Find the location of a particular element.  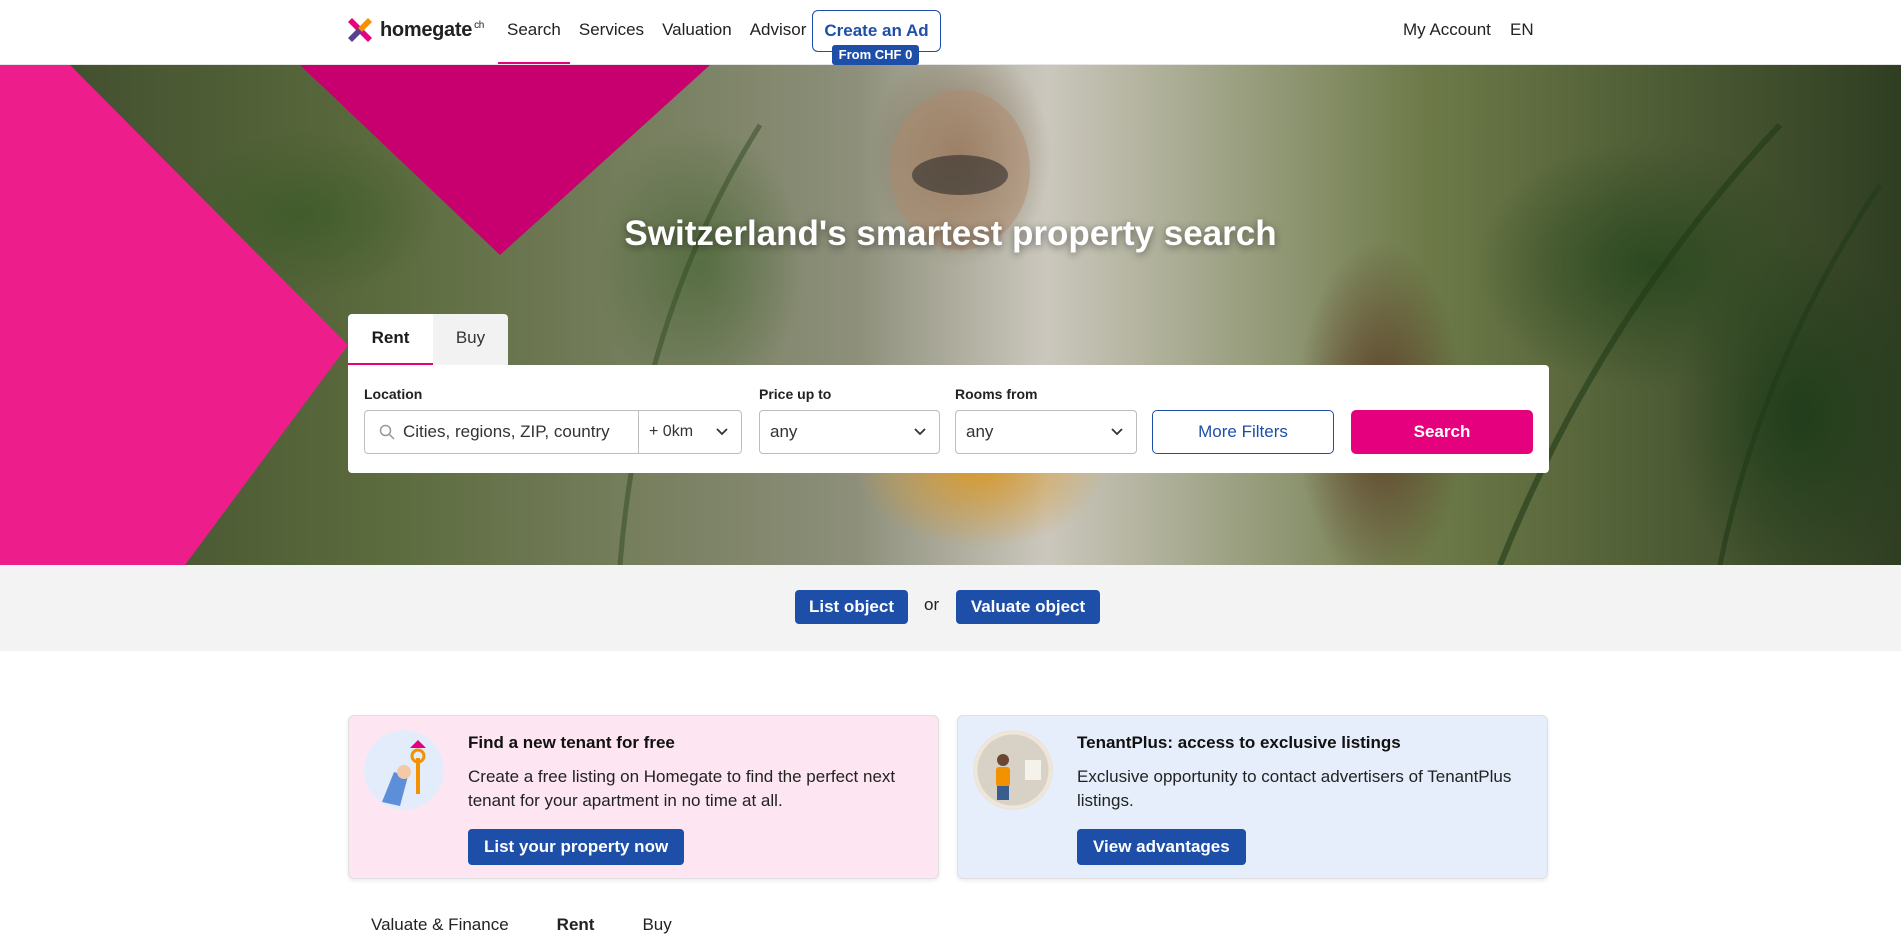

search-icon is located at coordinates (387, 432).